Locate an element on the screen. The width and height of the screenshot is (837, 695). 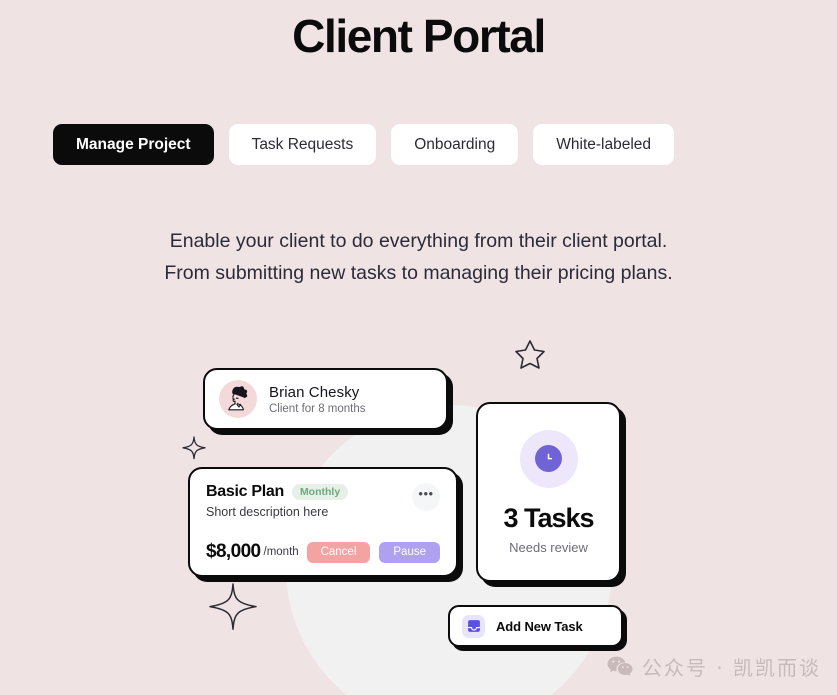
plan-description: Short description here is located at coordinates (267, 512).